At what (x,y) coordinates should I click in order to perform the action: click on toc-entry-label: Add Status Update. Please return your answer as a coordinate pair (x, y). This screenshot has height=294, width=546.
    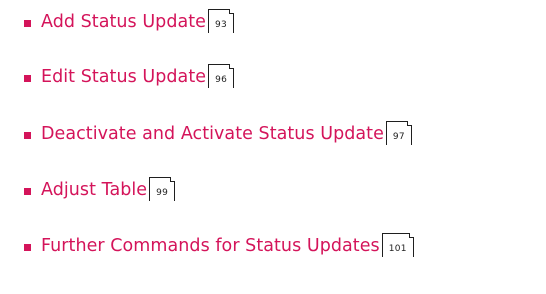
    Looking at the image, I should click on (123, 22).